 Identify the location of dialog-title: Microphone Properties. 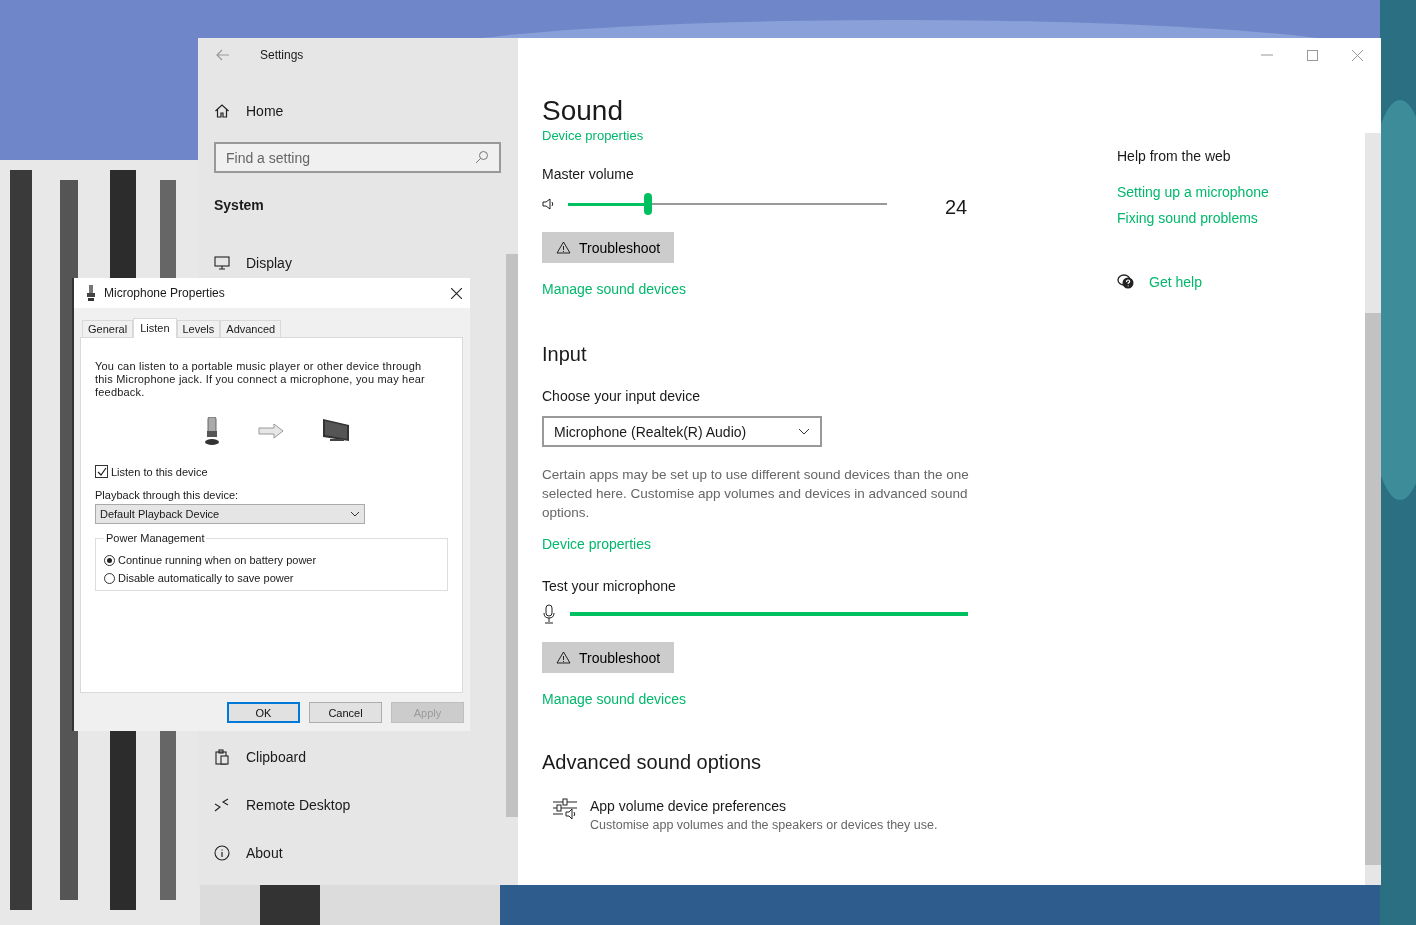
(164, 293).